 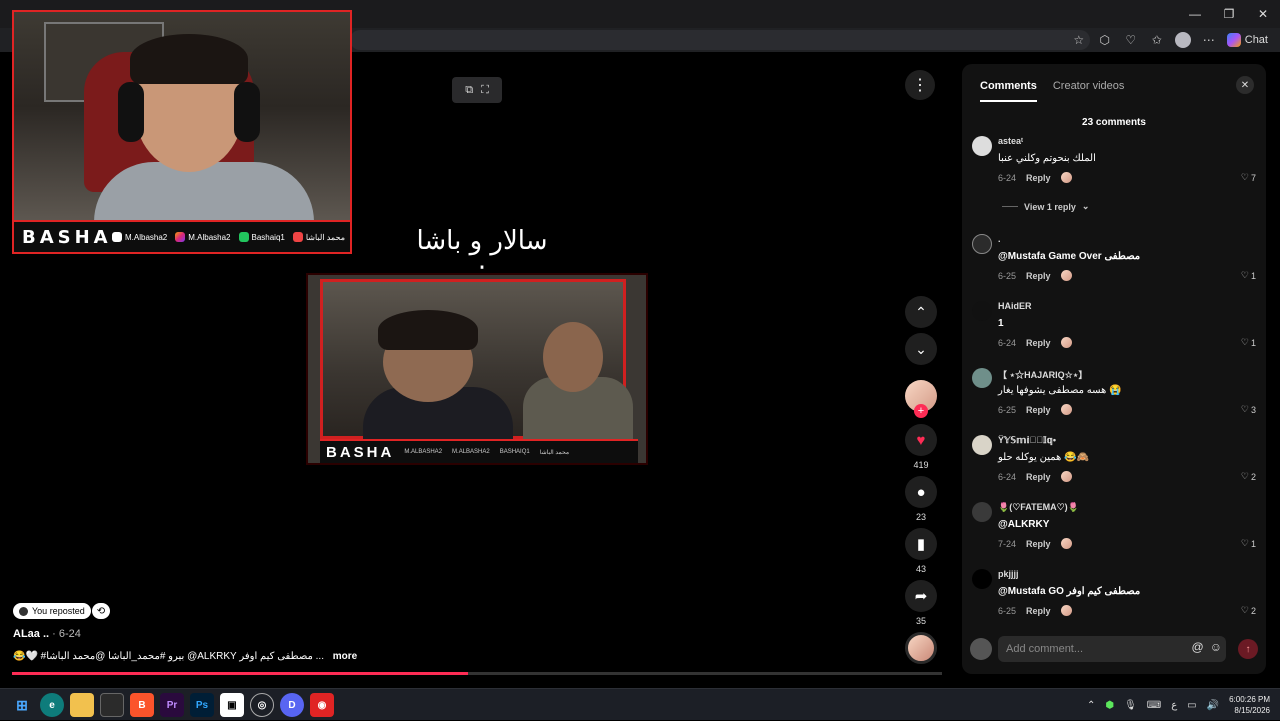 What do you see at coordinates (1174, 705) in the screenshot?
I see `language-indicator: ع` at bounding box center [1174, 705].